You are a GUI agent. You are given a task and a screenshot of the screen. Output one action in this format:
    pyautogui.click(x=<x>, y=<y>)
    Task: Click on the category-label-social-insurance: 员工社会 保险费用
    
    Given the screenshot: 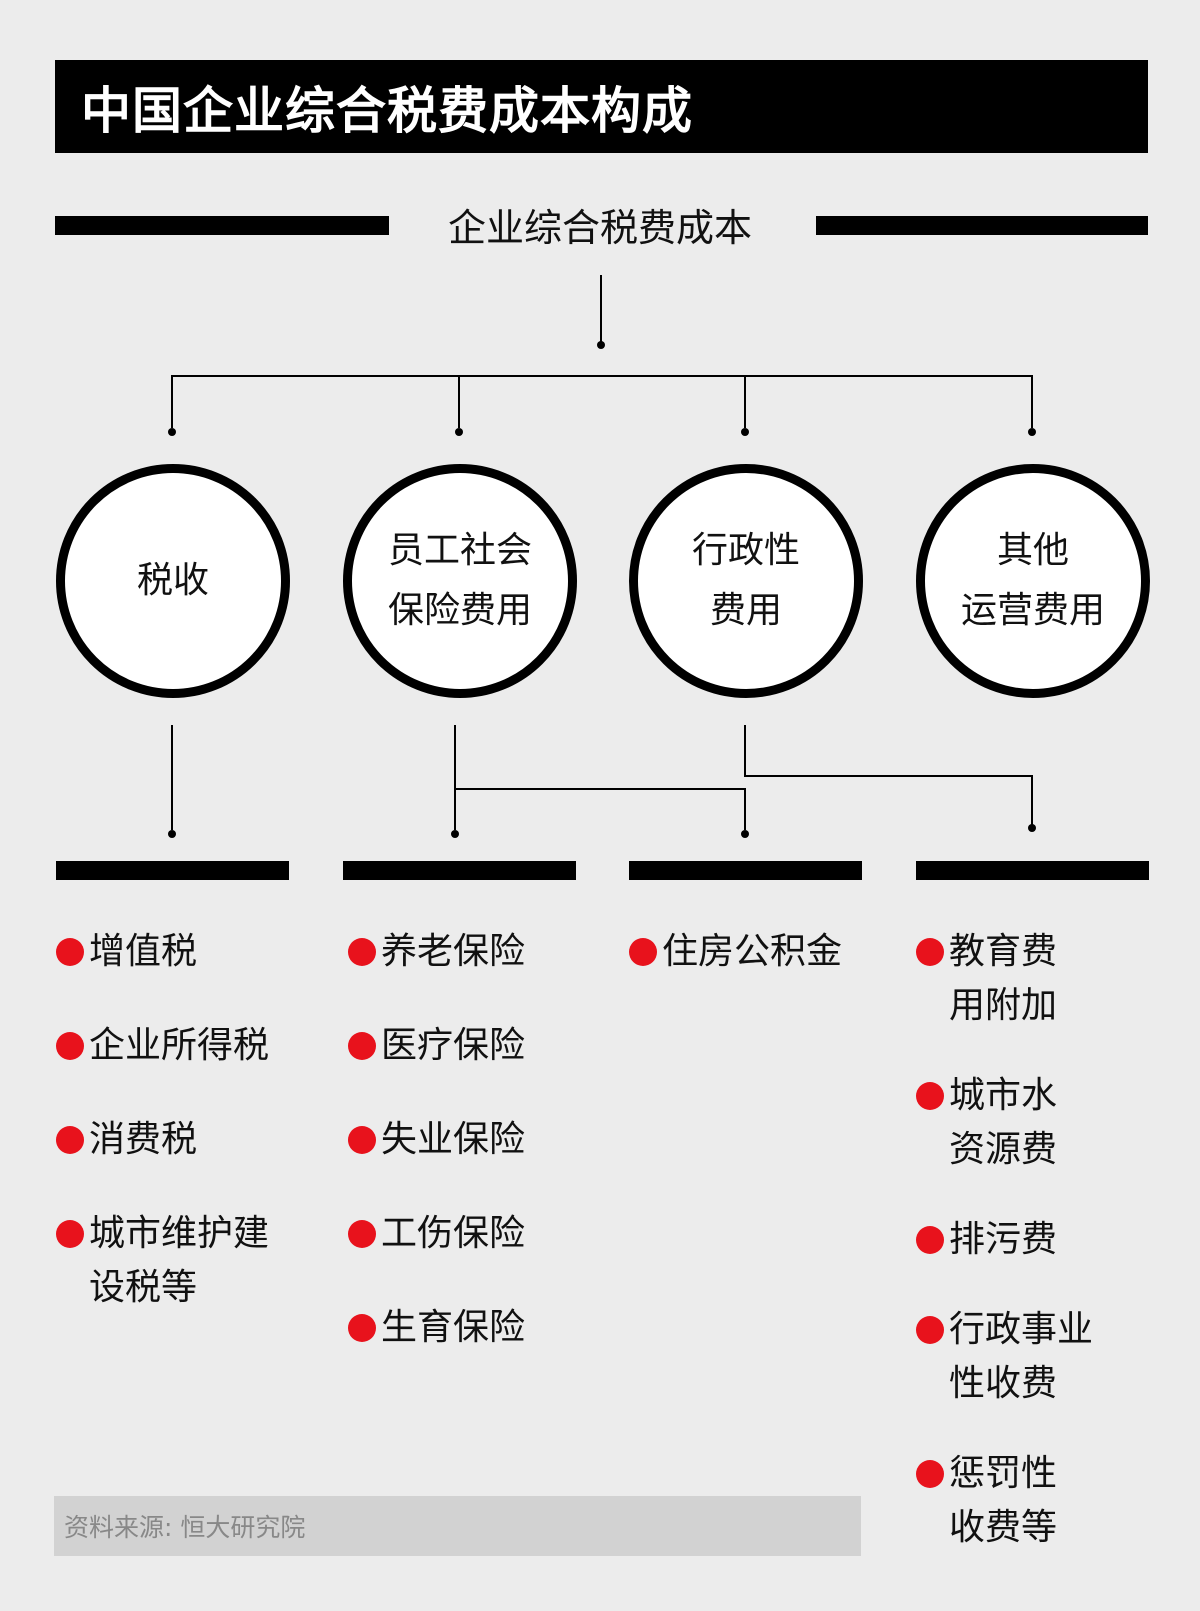 What is the action you would take?
    pyautogui.click(x=459, y=580)
    